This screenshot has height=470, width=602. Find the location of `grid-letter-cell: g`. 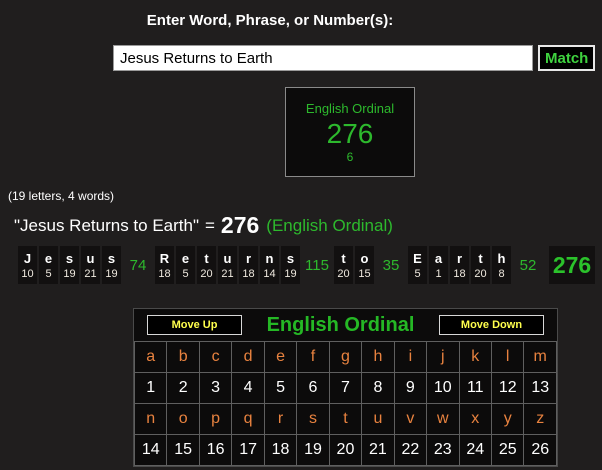

grid-letter-cell: g is located at coordinates (345, 357).